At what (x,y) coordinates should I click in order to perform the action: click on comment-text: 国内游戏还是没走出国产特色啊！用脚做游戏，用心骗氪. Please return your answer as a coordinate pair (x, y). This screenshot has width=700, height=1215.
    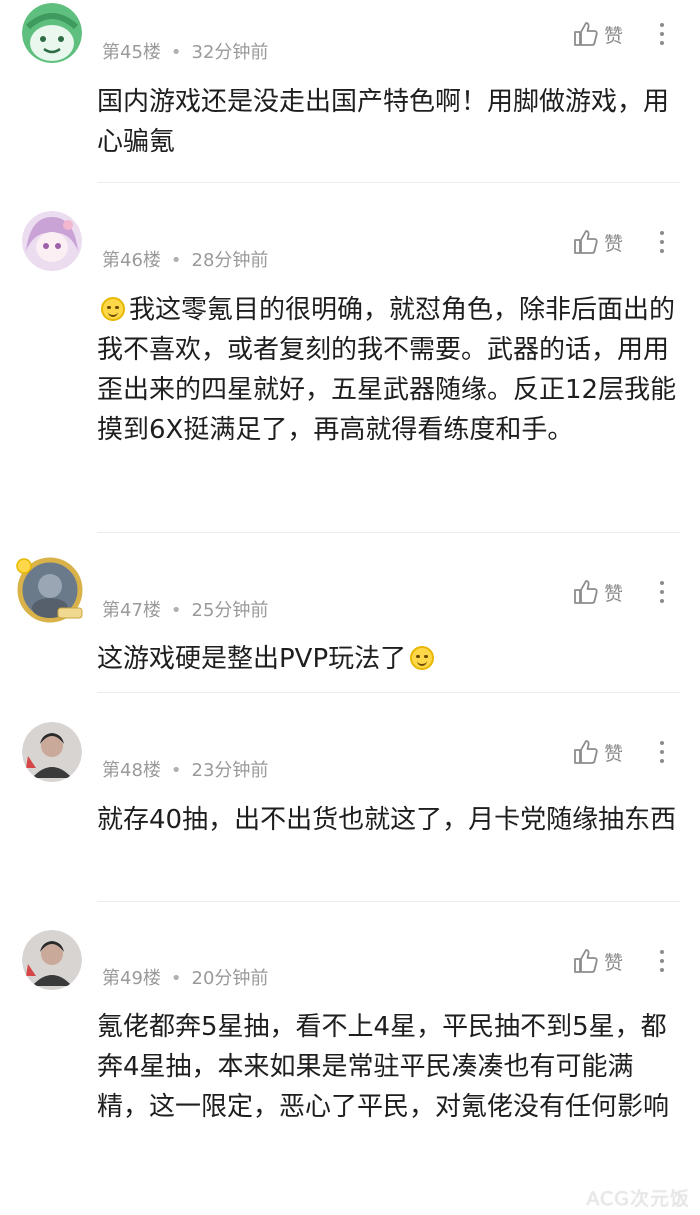
    Looking at the image, I should click on (383, 122).